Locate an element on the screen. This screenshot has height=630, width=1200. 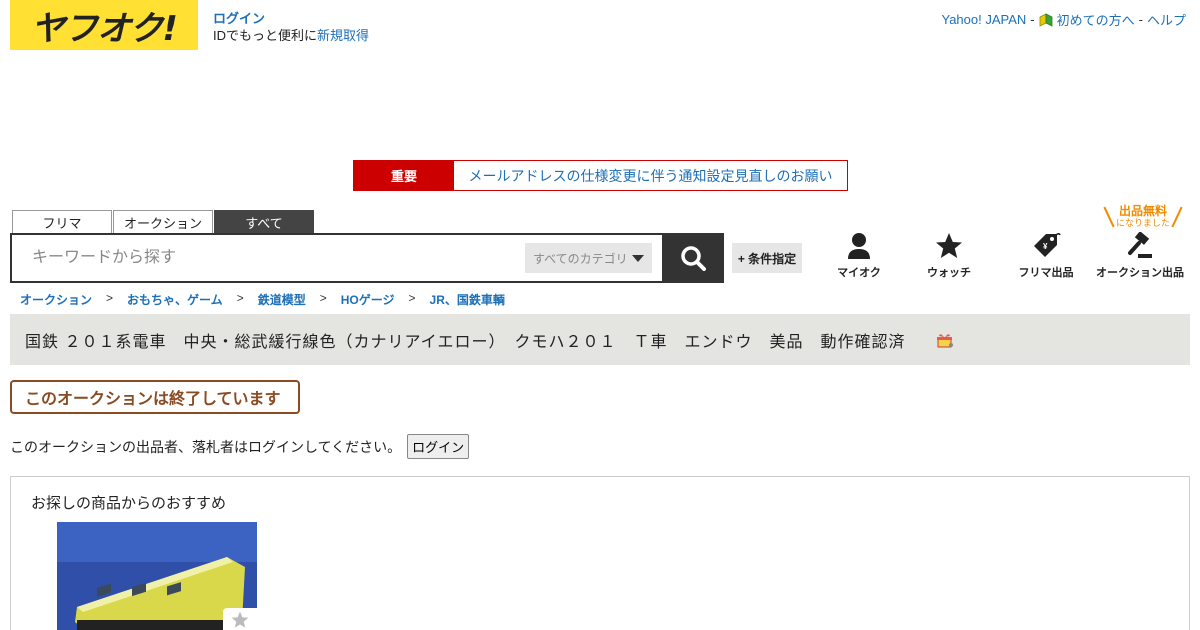
nav-auction-listing: オークション出品 is located at coordinates (1140, 255).